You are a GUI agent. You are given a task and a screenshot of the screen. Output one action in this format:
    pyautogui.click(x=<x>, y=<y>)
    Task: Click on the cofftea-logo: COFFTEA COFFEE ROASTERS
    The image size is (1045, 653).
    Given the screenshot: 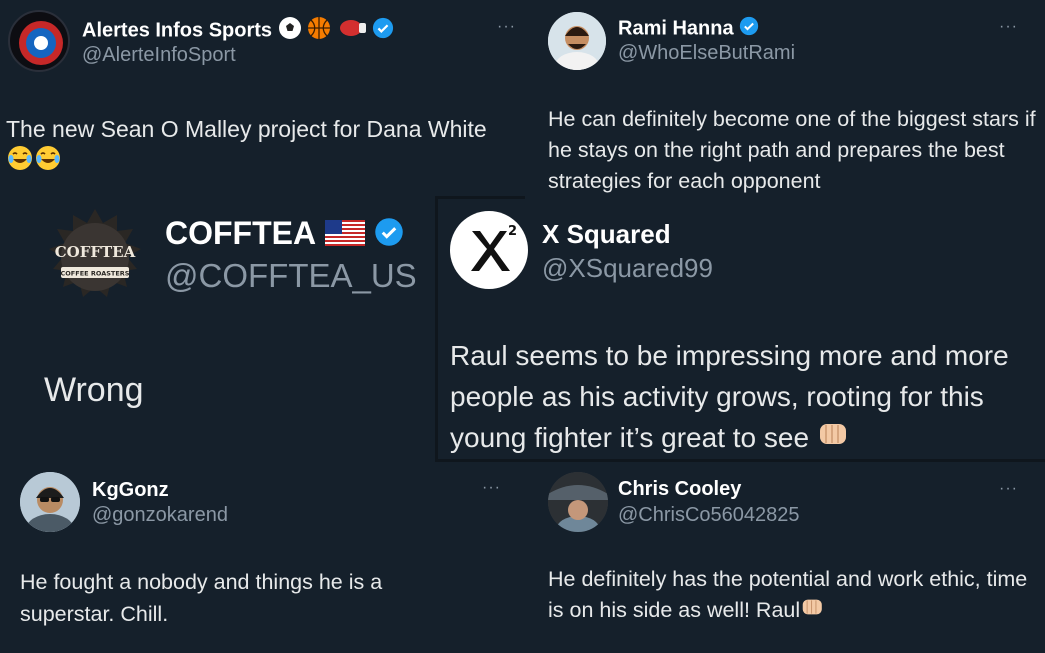 What is the action you would take?
    pyautogui.click(x=95, y=255)
    